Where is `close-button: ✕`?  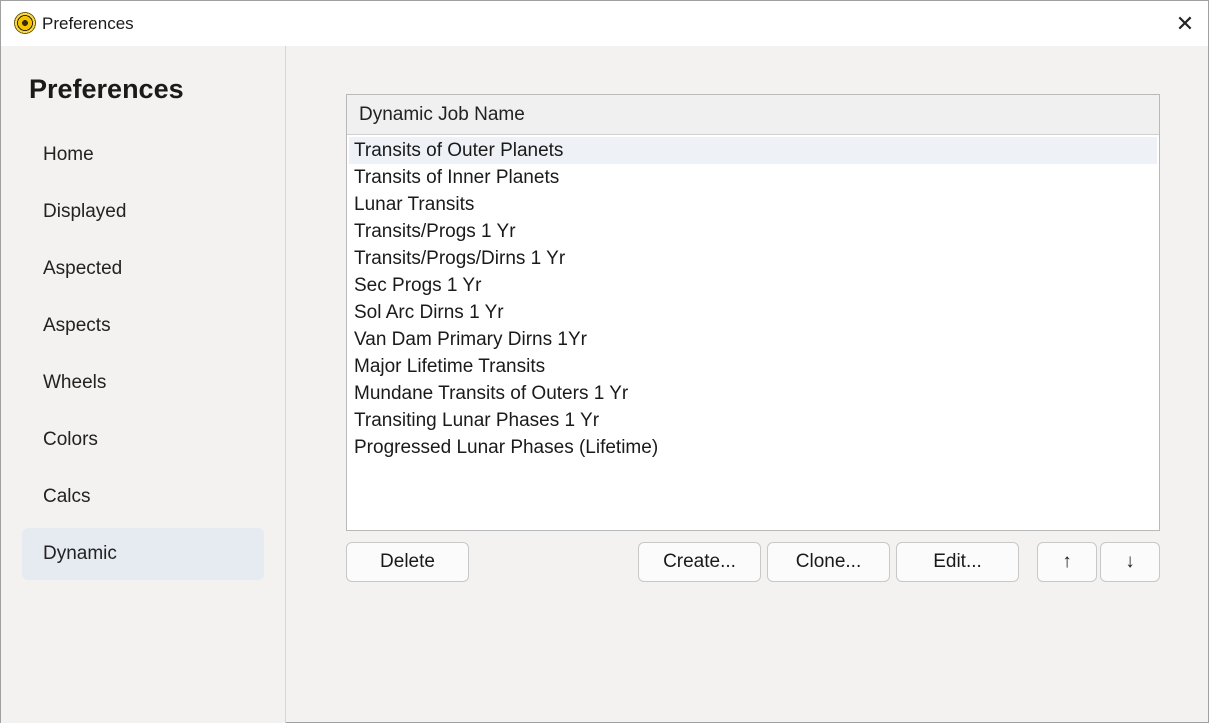
close-button: ✕ is located at coordinates (1185, 23).